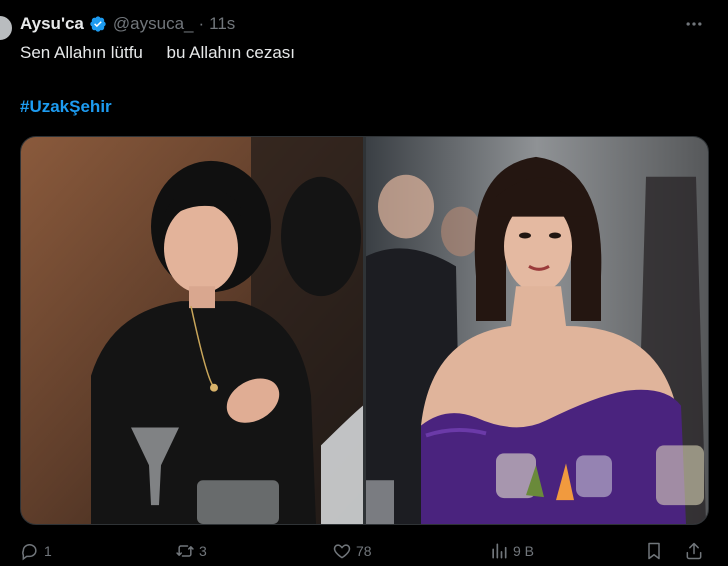 The height and width of the screenshot is (566, 728). I want to click on retweet-icon, so click(185, 551).